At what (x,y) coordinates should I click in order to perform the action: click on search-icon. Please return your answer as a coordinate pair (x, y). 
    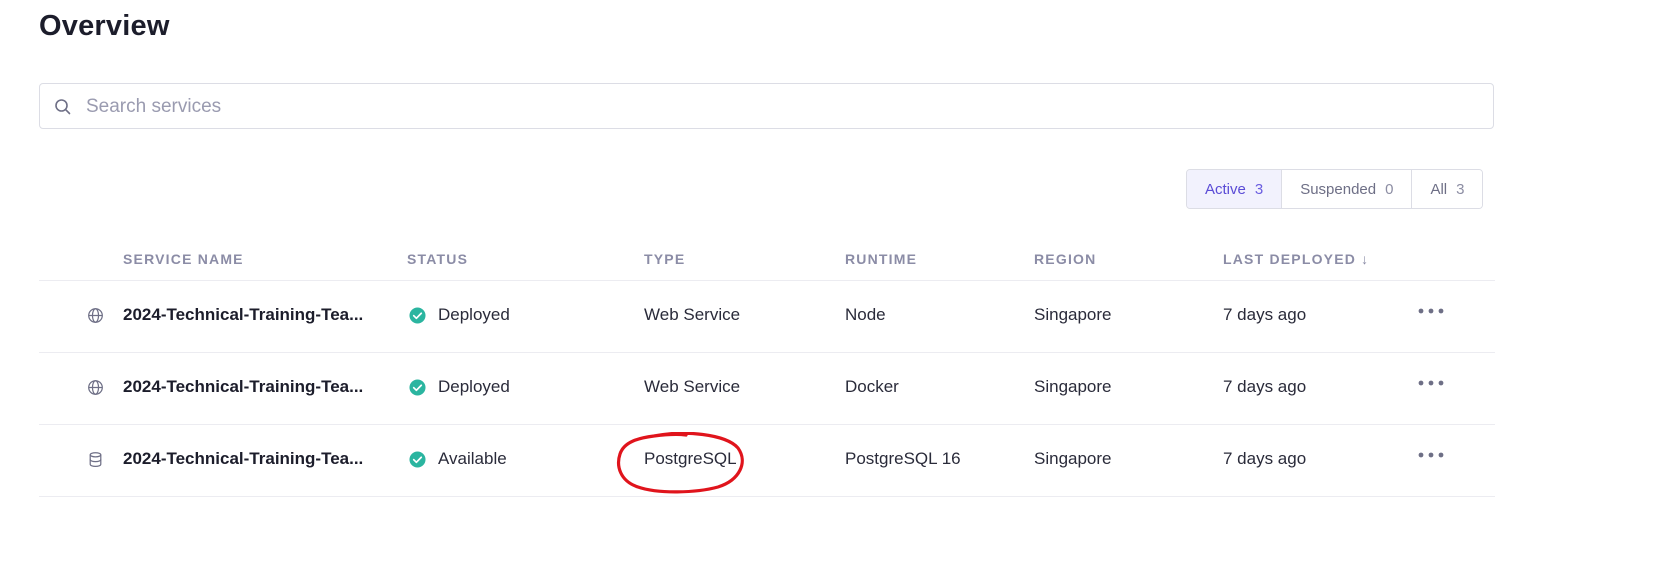
    Looking at the image, I should click on (63, 107).